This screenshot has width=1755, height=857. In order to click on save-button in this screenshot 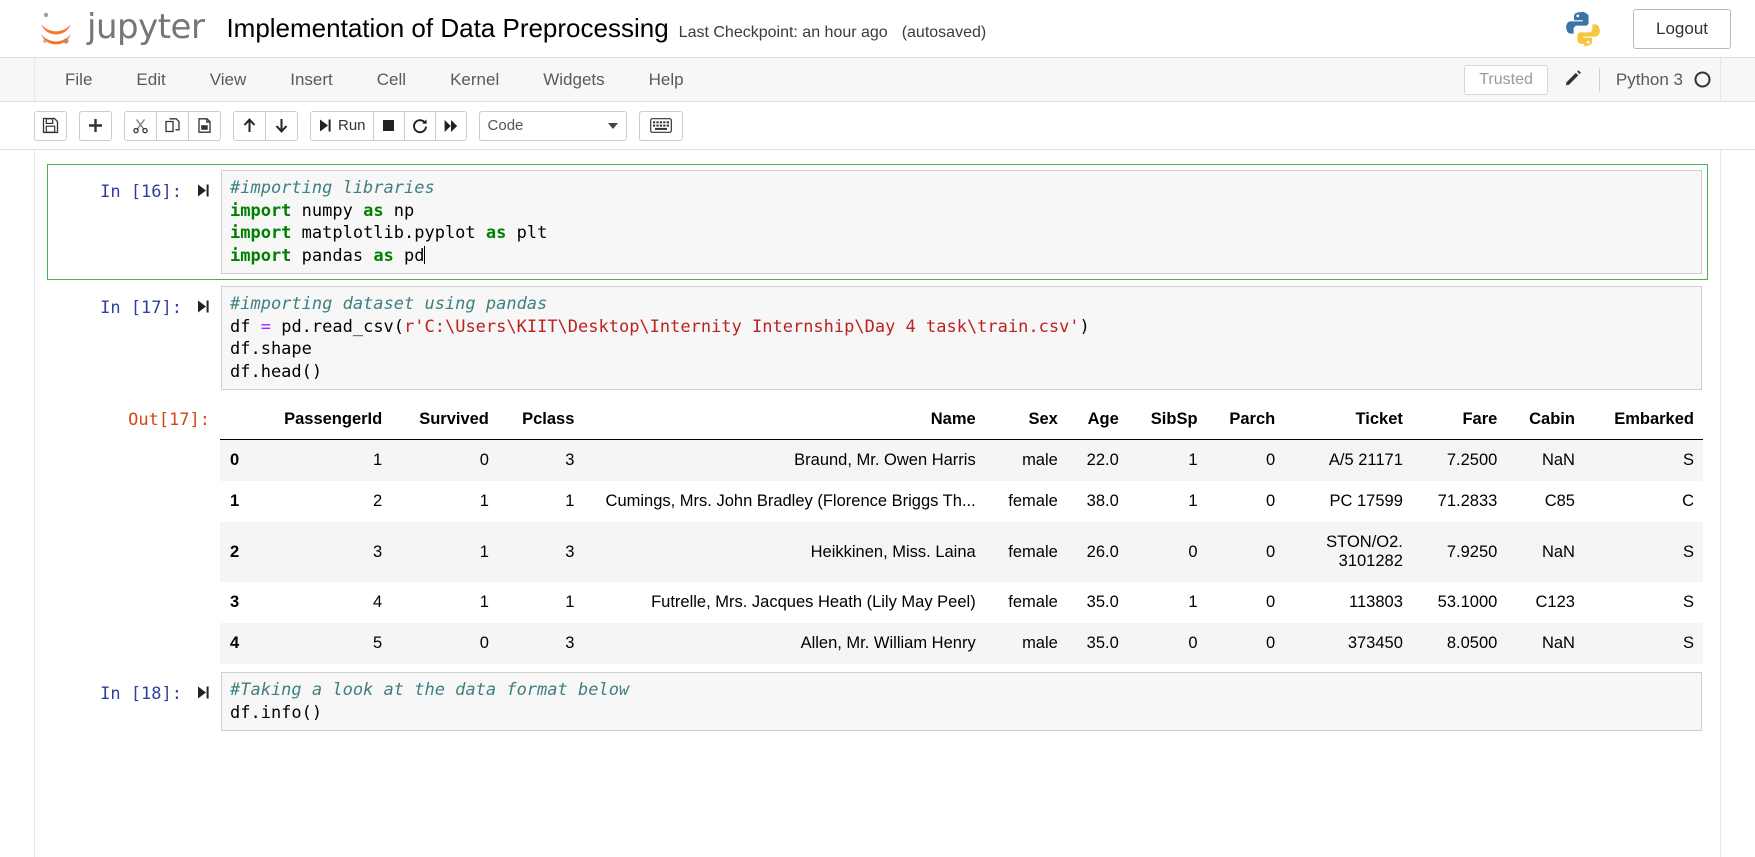, I will do `click(50, 125)`.